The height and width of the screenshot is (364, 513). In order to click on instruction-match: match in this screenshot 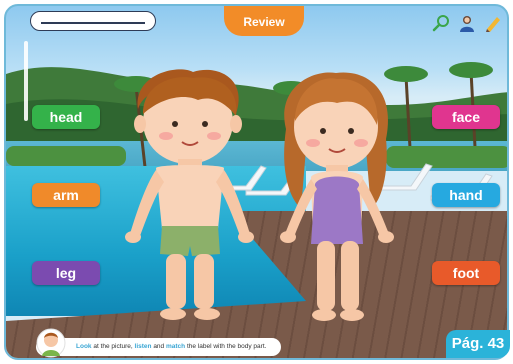, I will do `click(175, 346)`.